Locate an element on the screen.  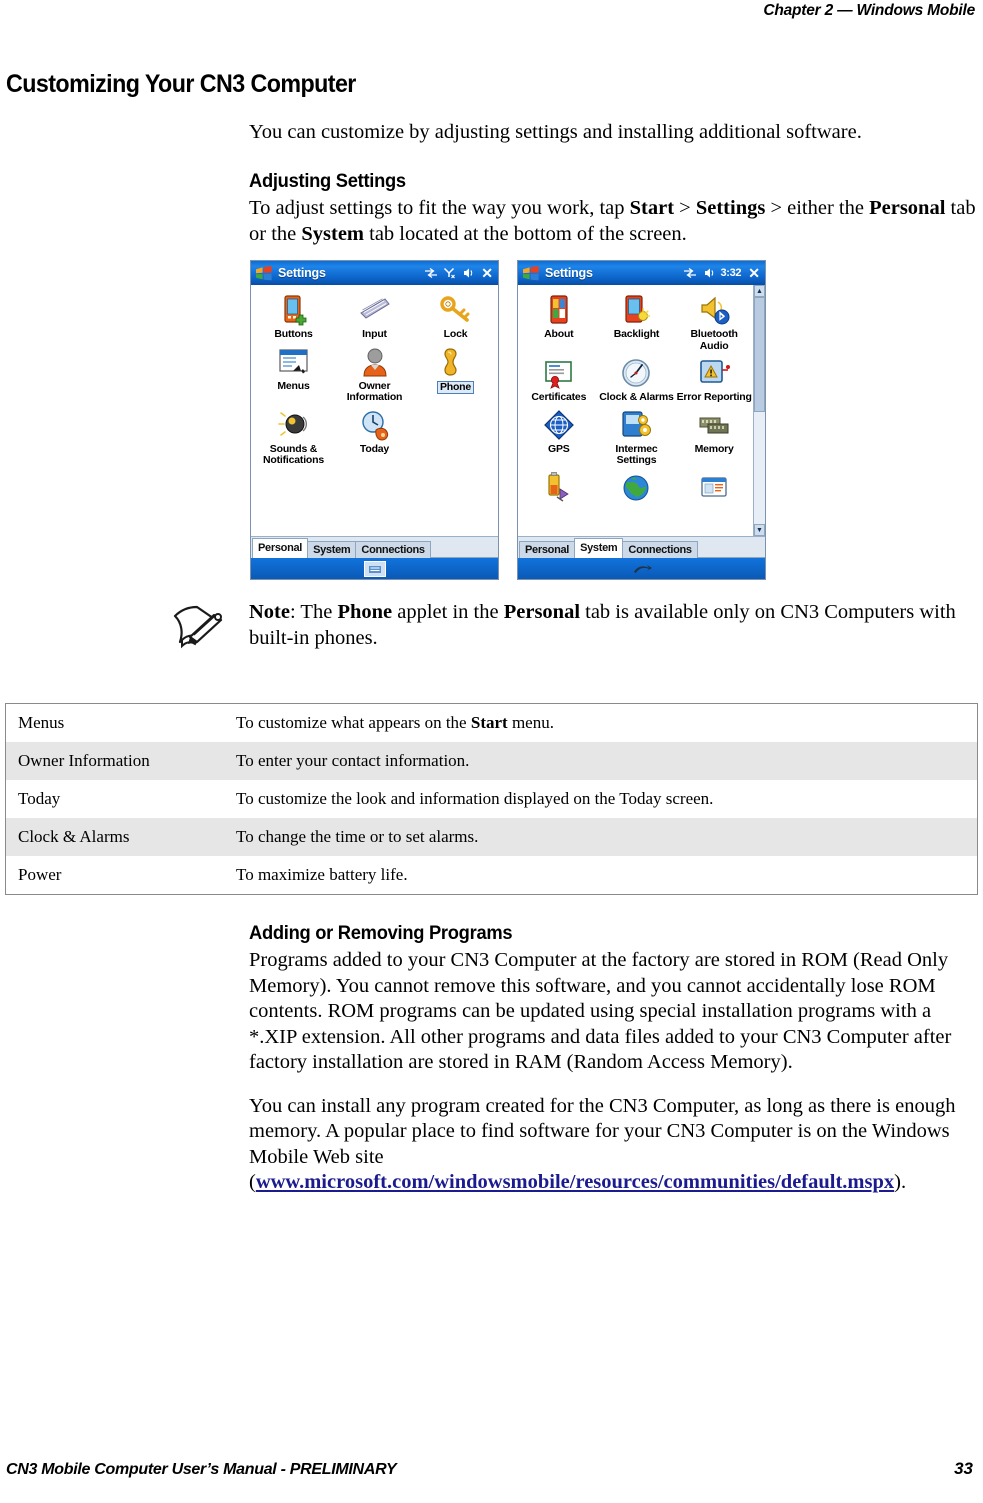
page-title: Customizing Your CN3 Computer is located at coordinates (181, 84).